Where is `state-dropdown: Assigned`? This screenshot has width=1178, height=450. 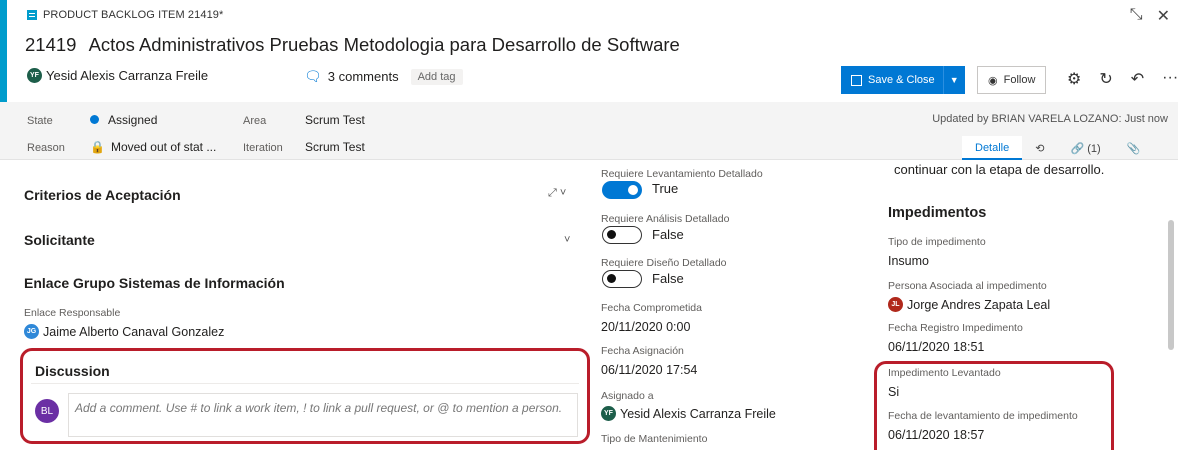 state-dropdown: Assigned is located at coordinates (123, 120).